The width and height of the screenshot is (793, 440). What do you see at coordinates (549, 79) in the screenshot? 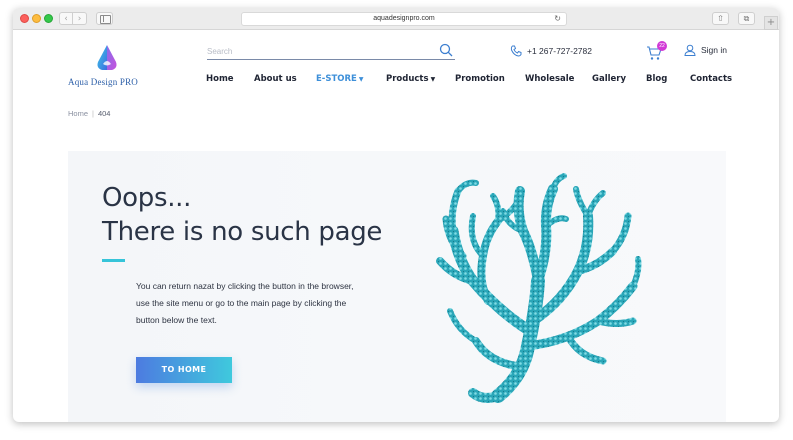
I see `nav-item-wholesale: Wholesale` at bounding box center [549, 79].